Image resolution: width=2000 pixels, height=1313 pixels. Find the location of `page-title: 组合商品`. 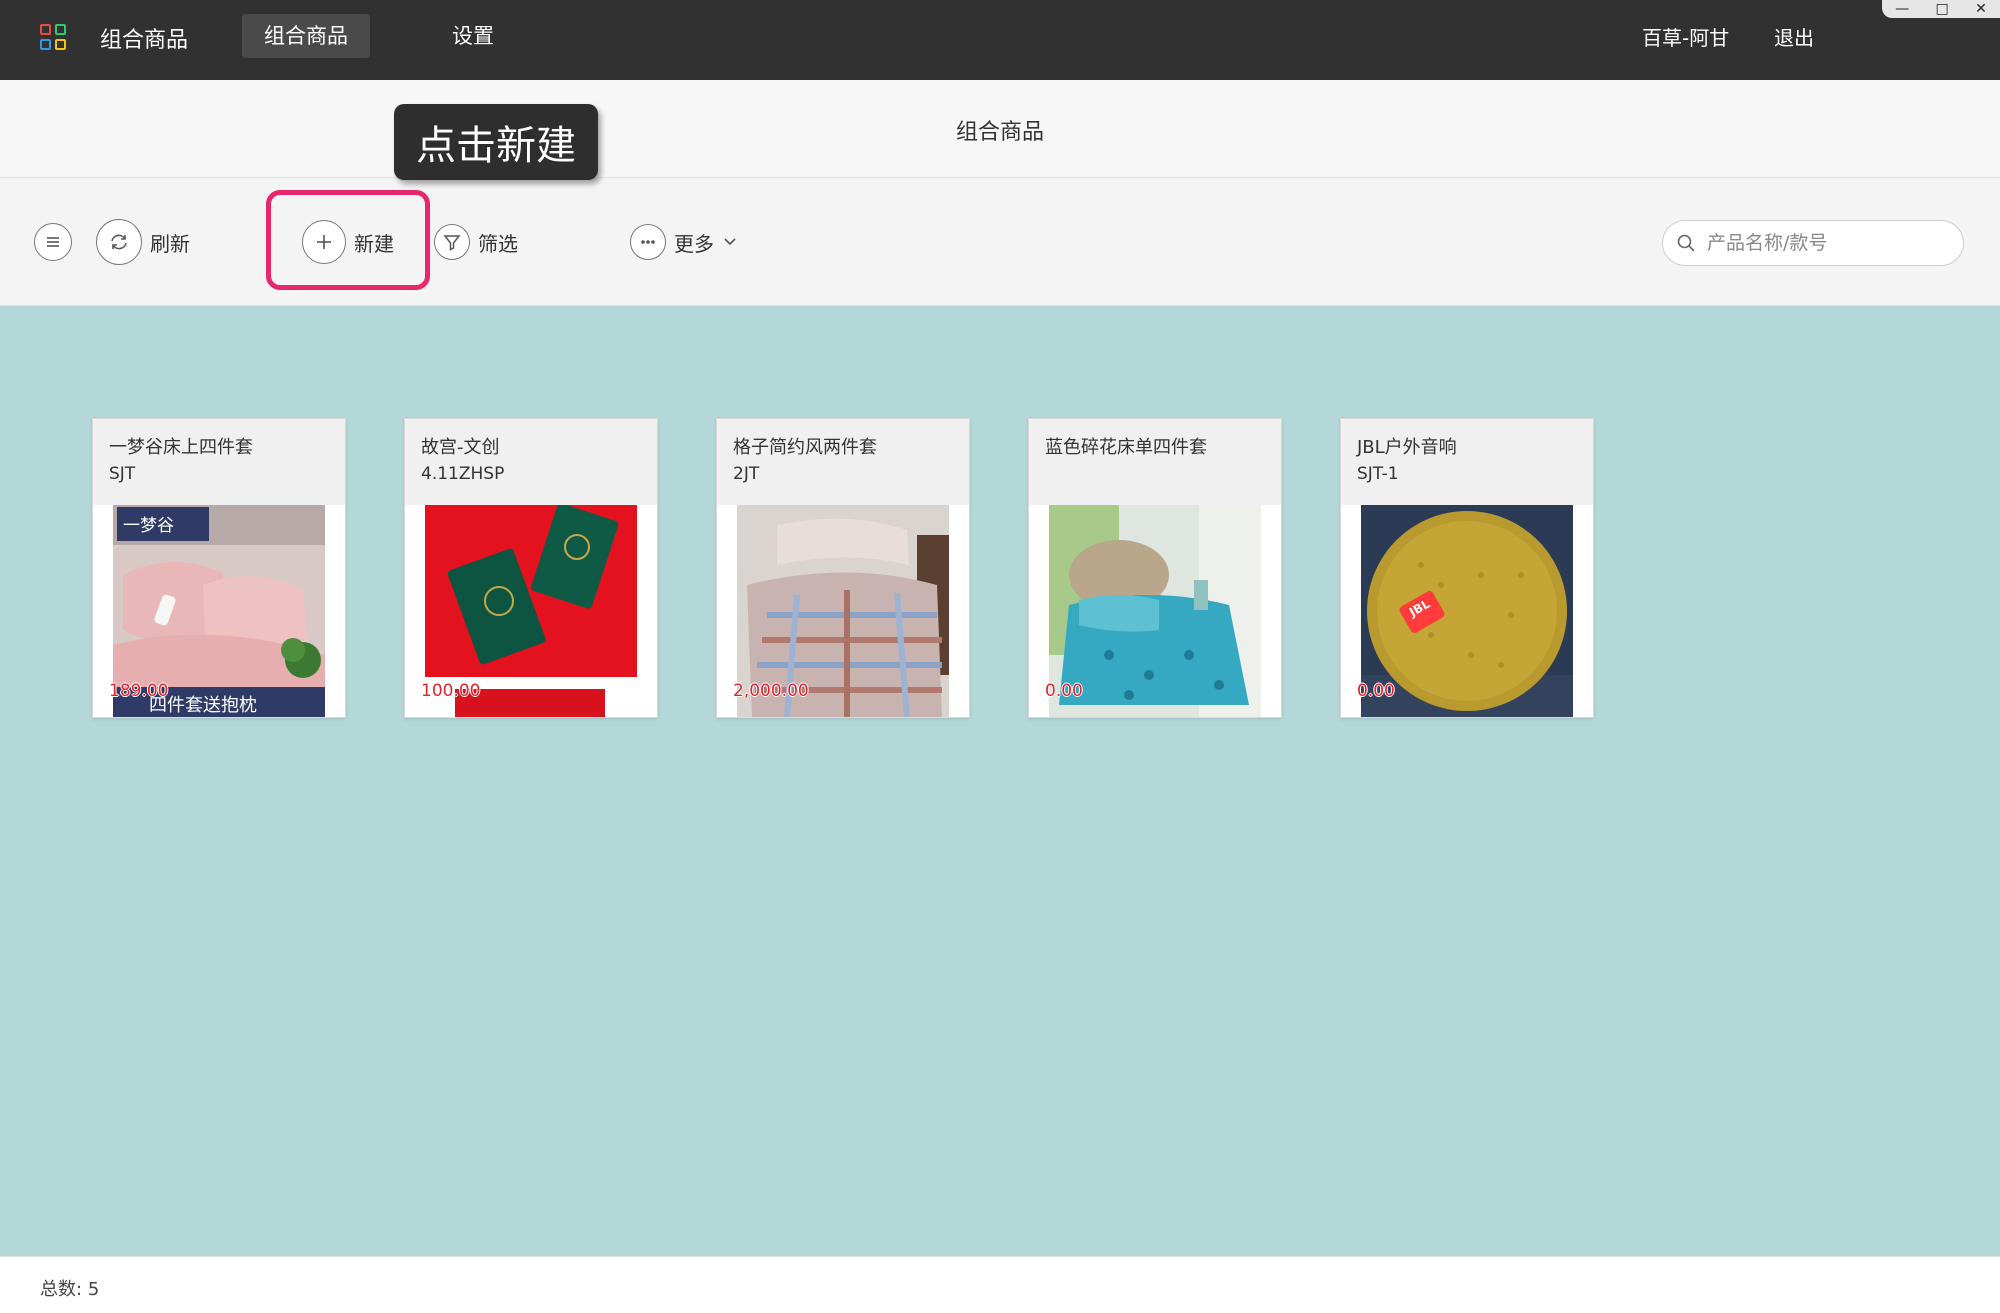

page-title: 组合商品 is located at coordinates (999, 132).